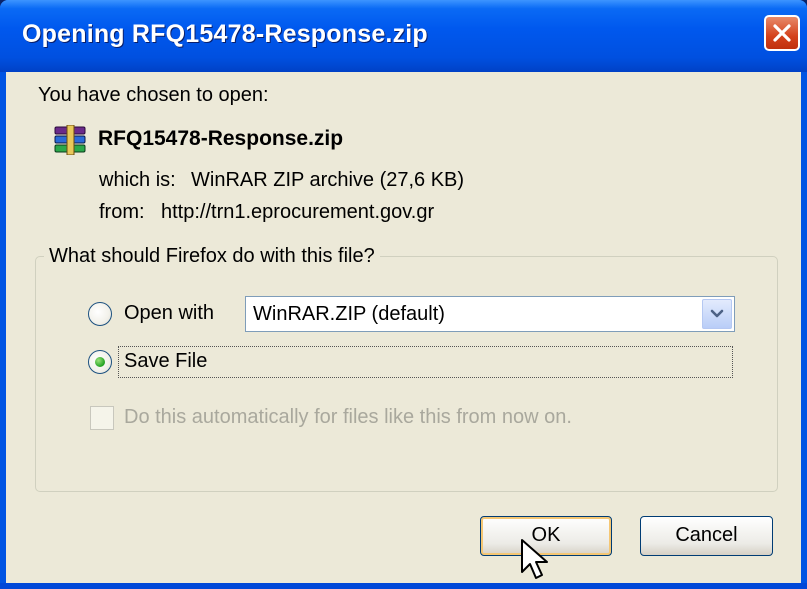 The width and height of the screenshot is (807, 589). What do you see at coordinates (328, 180) in the screenshot?
I see `file-type-value: WinRAR ZIP archive (27,6 KB)` at bounding box center [328, 180].